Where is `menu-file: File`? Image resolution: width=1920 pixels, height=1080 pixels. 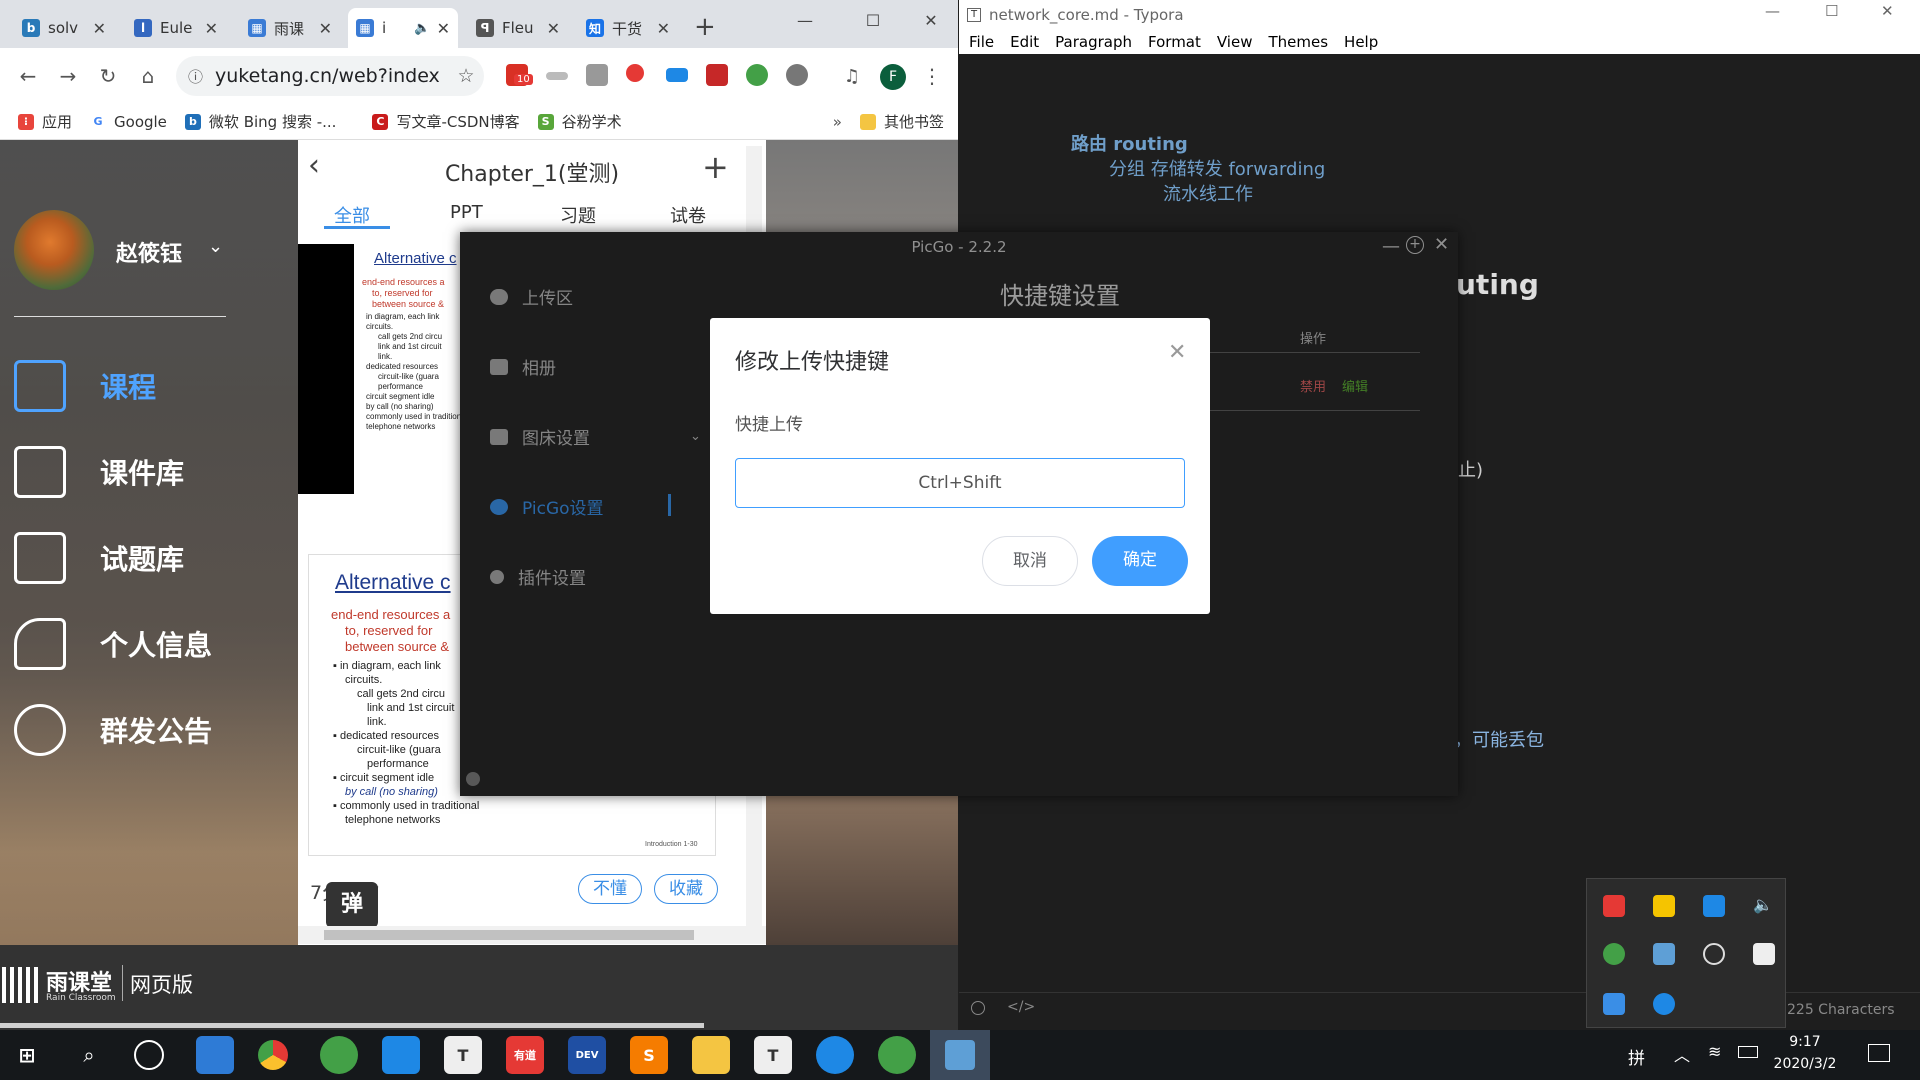
menu-file: File is located at coordinates (981, 42).